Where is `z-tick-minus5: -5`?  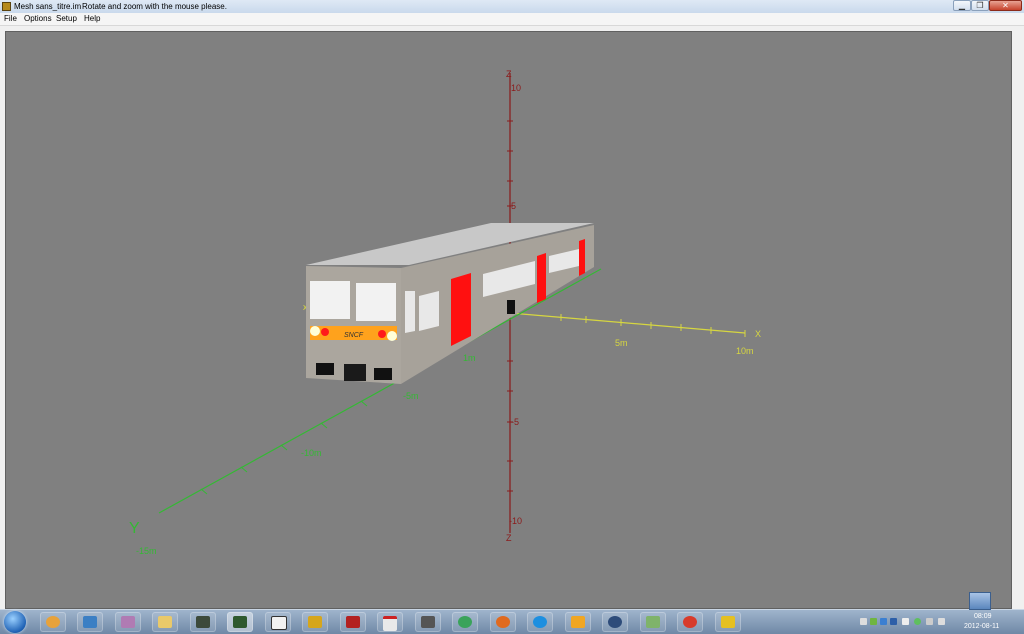 z-tick-minus5: -5 is located at coordinates (515, 422).